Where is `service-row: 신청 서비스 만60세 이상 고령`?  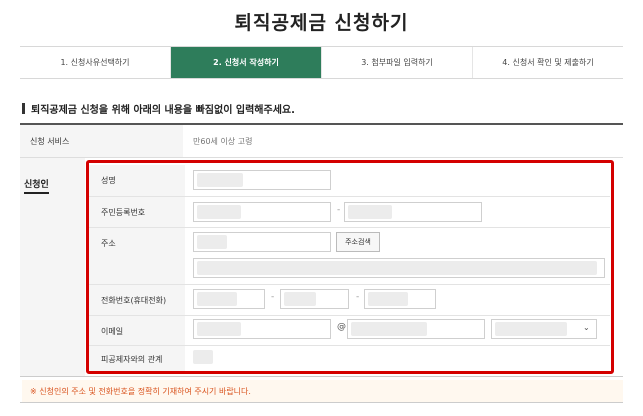
service-row: 신청 서비스 만60세 이상 고령 is located at coordinates (321, 141).